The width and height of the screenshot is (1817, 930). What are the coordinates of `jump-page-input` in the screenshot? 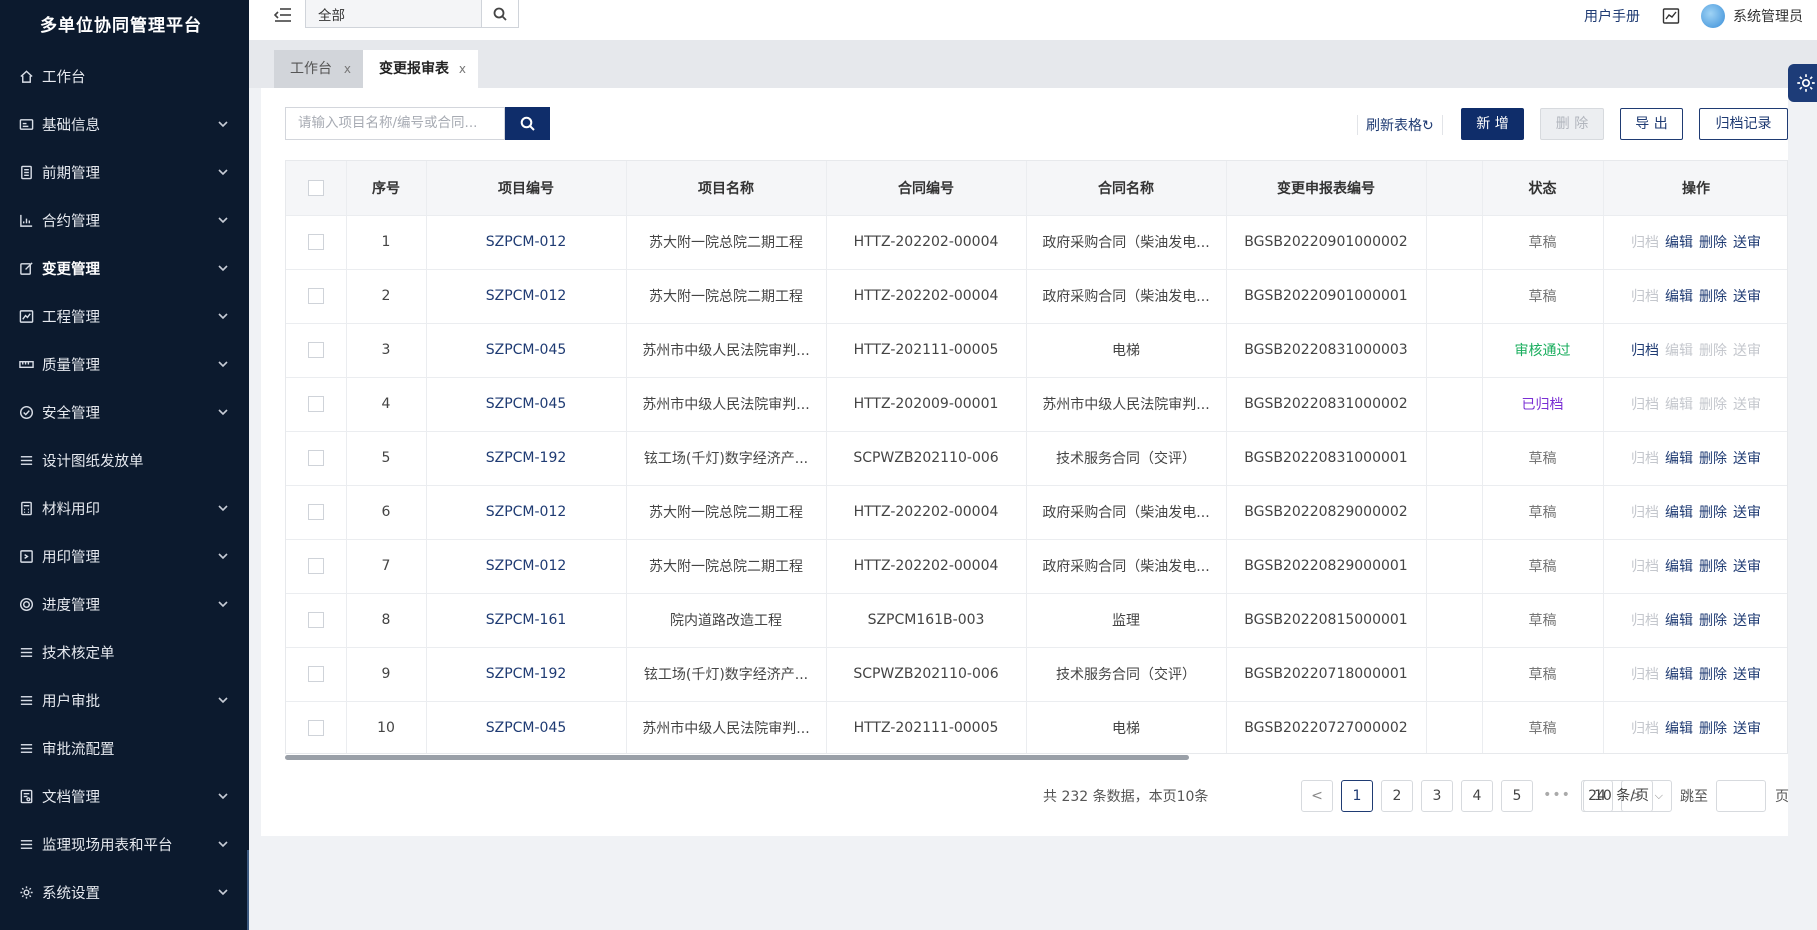 It's located at (1741, 796).